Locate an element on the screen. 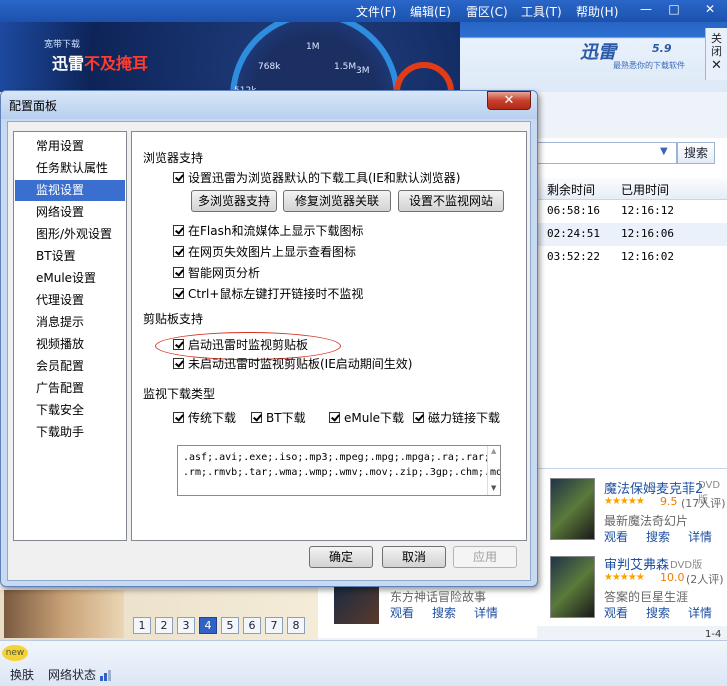 The image size is (727, 686). page-button: 2 is located at coordinates (164, 625).